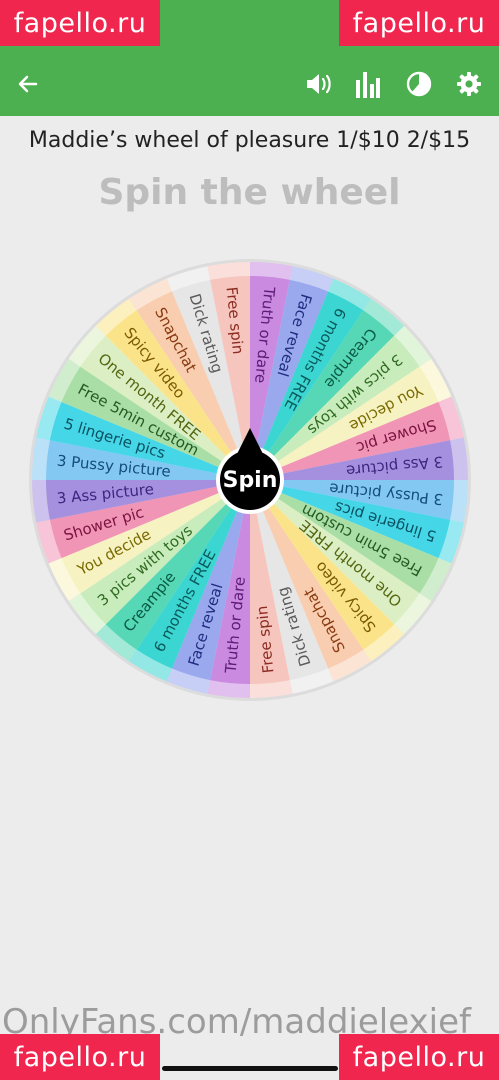 This screenshot has height=1080, width=499. I want to click on spin-heading: Spin the wheel, so click(249, 192).